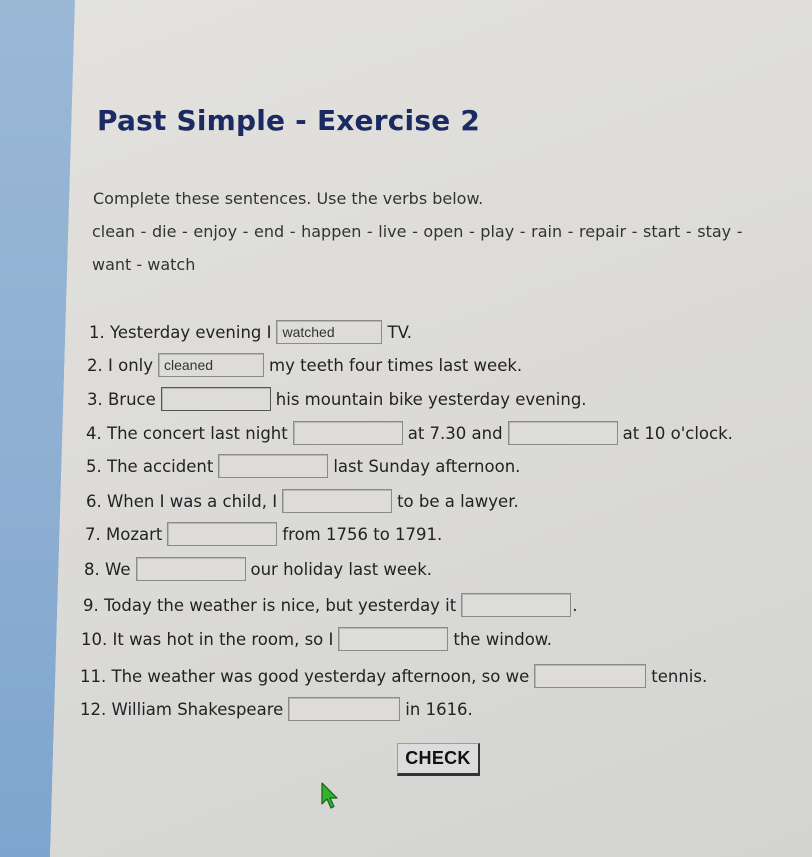 This screenshot has width=812, height=857. I want to click on sentence-text: in 1616., so click(439, 709).